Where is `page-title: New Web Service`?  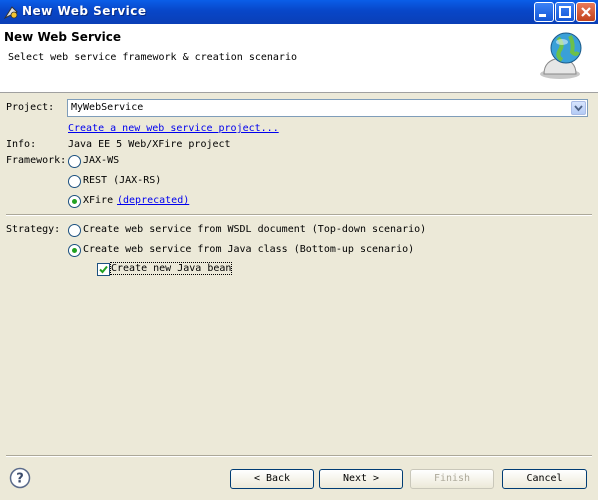
page-title: New Web Service is located at coordinates (63, 37).